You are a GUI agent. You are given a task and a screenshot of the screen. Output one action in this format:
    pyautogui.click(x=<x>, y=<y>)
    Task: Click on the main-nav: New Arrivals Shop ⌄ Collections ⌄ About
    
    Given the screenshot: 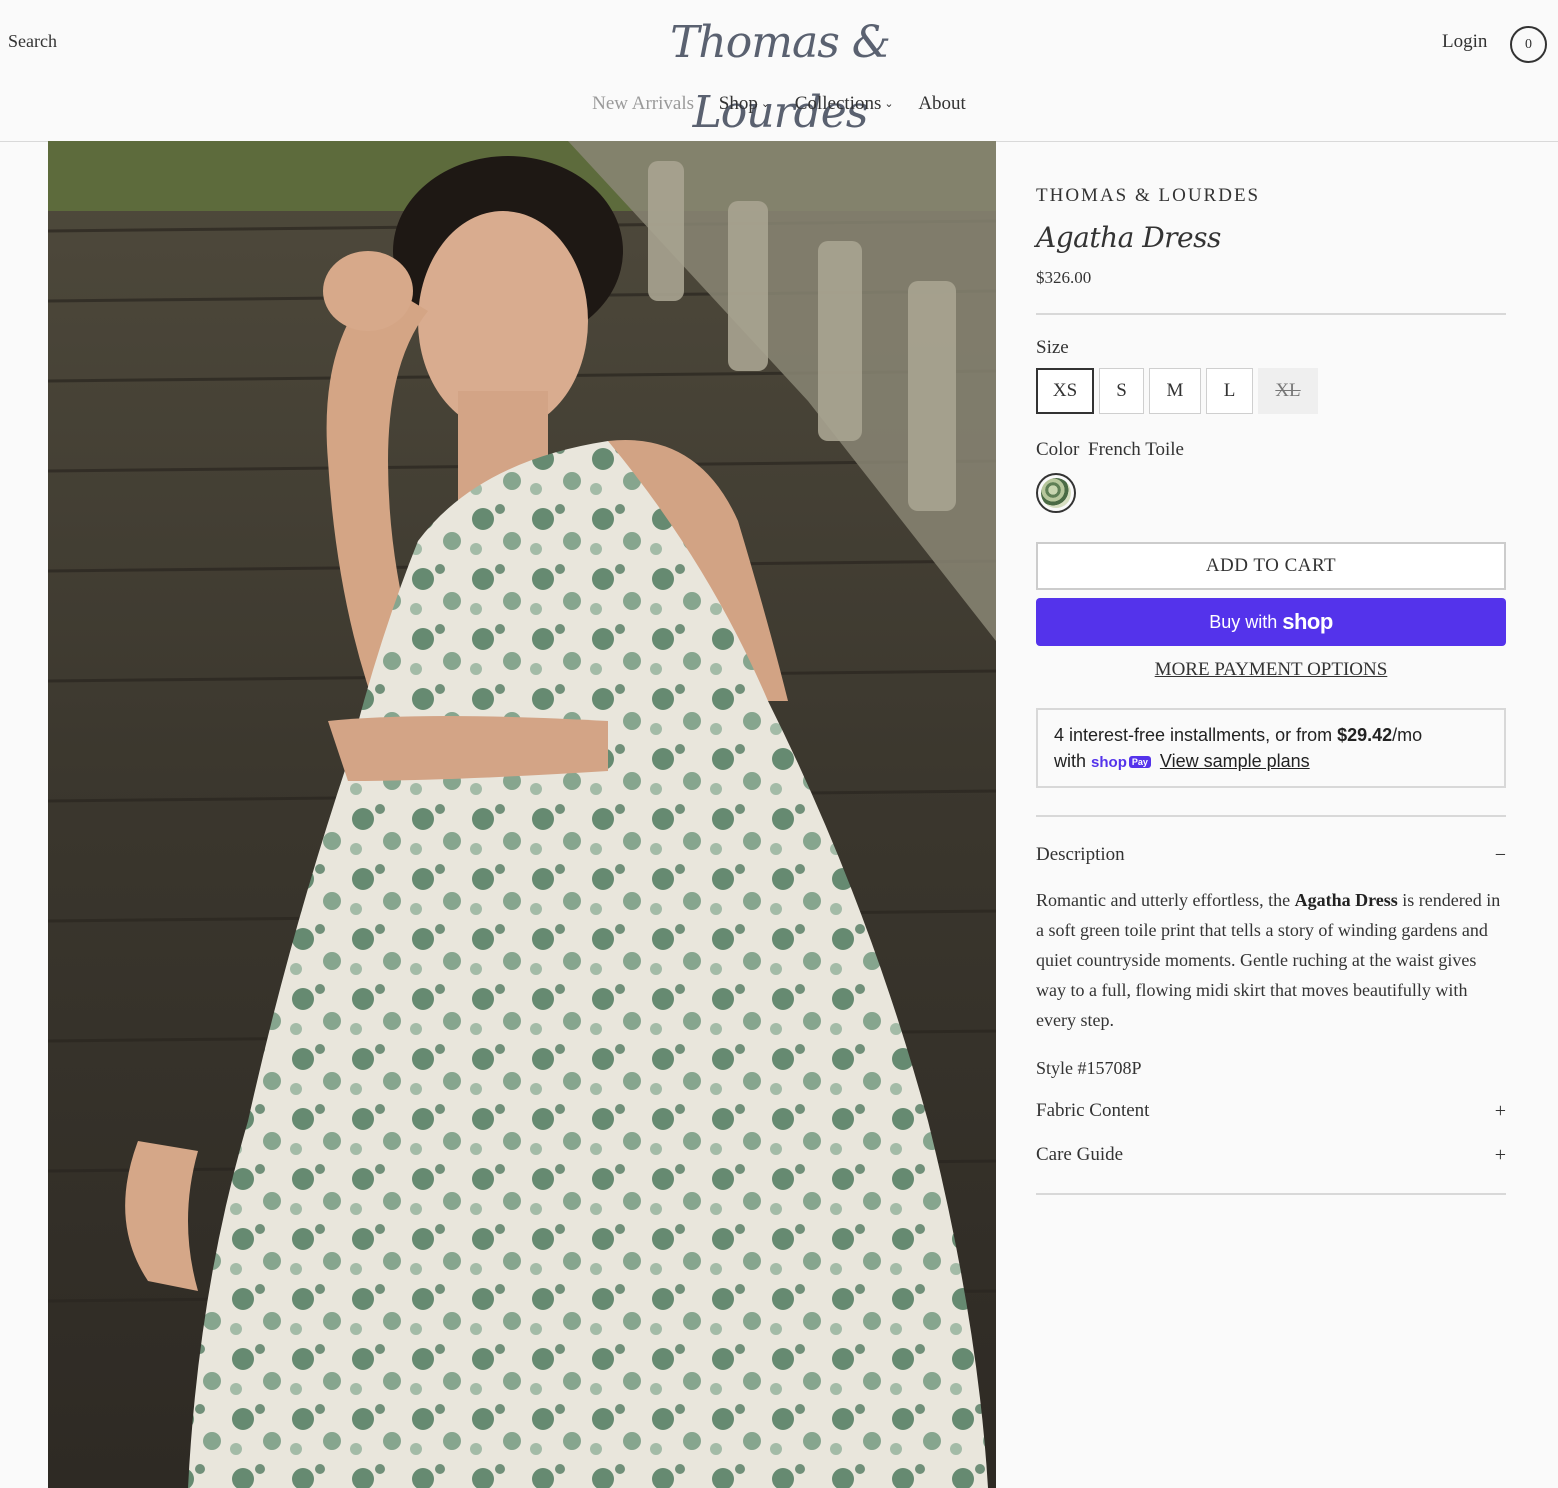 What is the action you would take?
    pyautogui.click(x=779, y=104)
    